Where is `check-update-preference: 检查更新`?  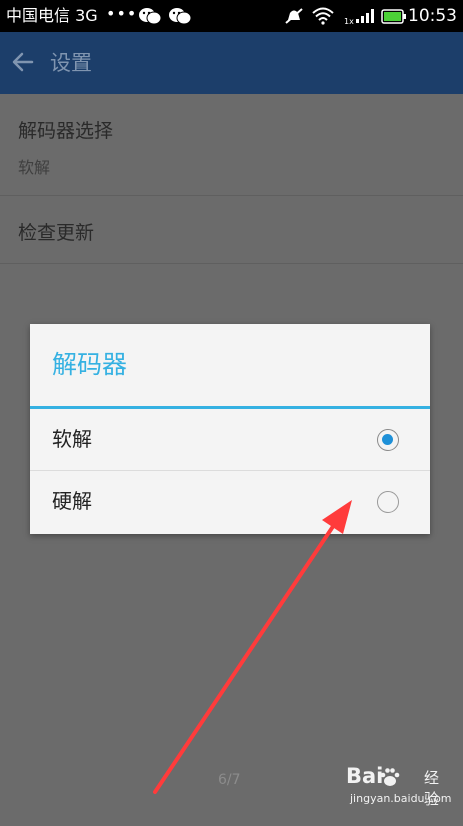
check-update-preference: 检查更新 is located at coordinates (231, 230).